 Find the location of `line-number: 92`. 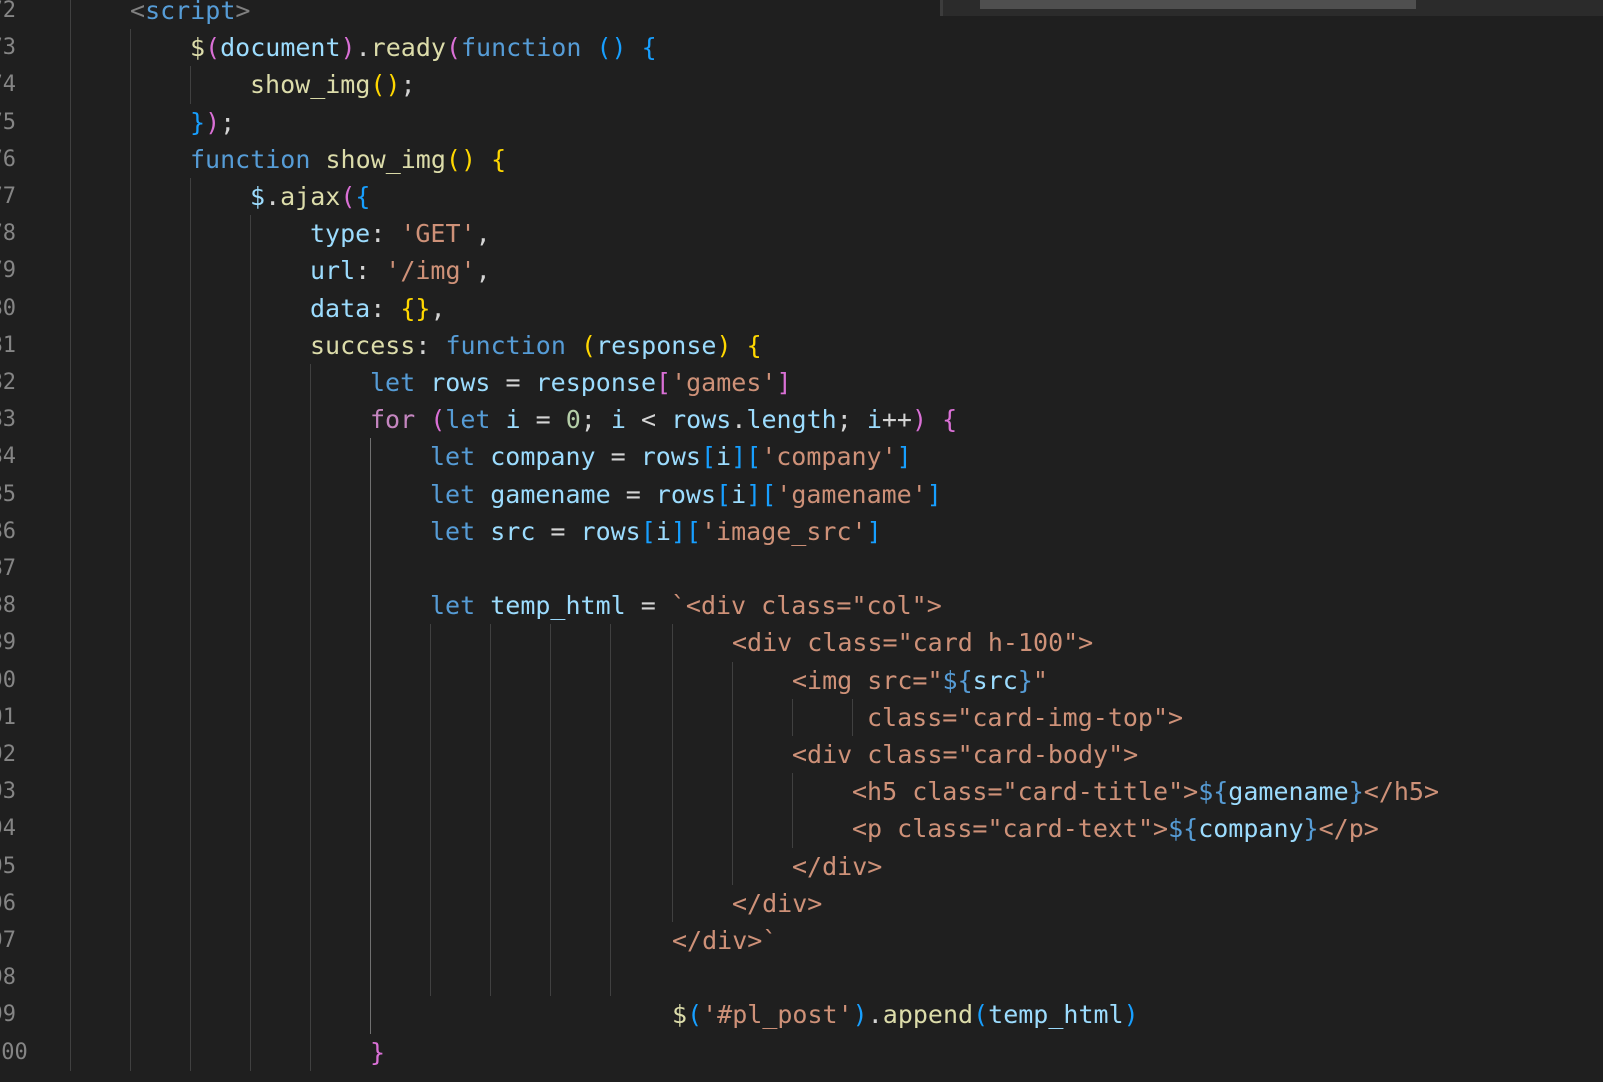

line-number: 92 is located at coordinates (8, 754).